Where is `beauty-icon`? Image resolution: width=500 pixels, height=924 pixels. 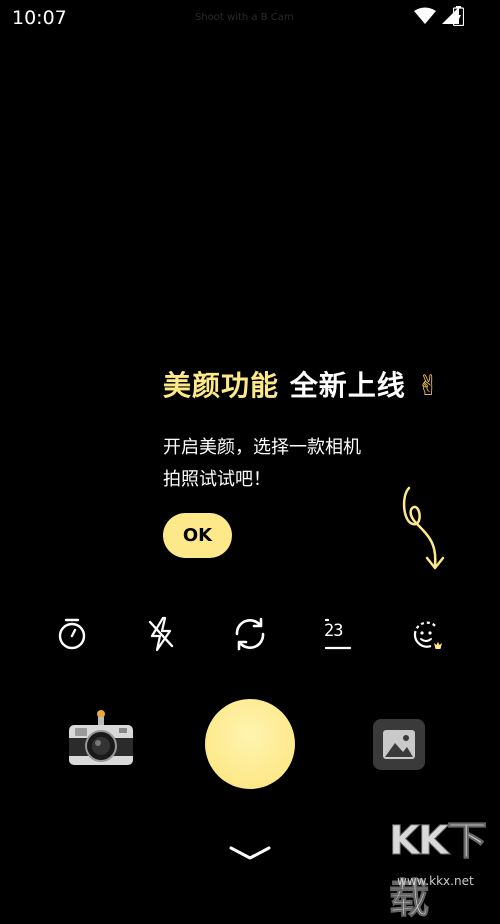 beauty-icon is located at coordinates (427, 635).